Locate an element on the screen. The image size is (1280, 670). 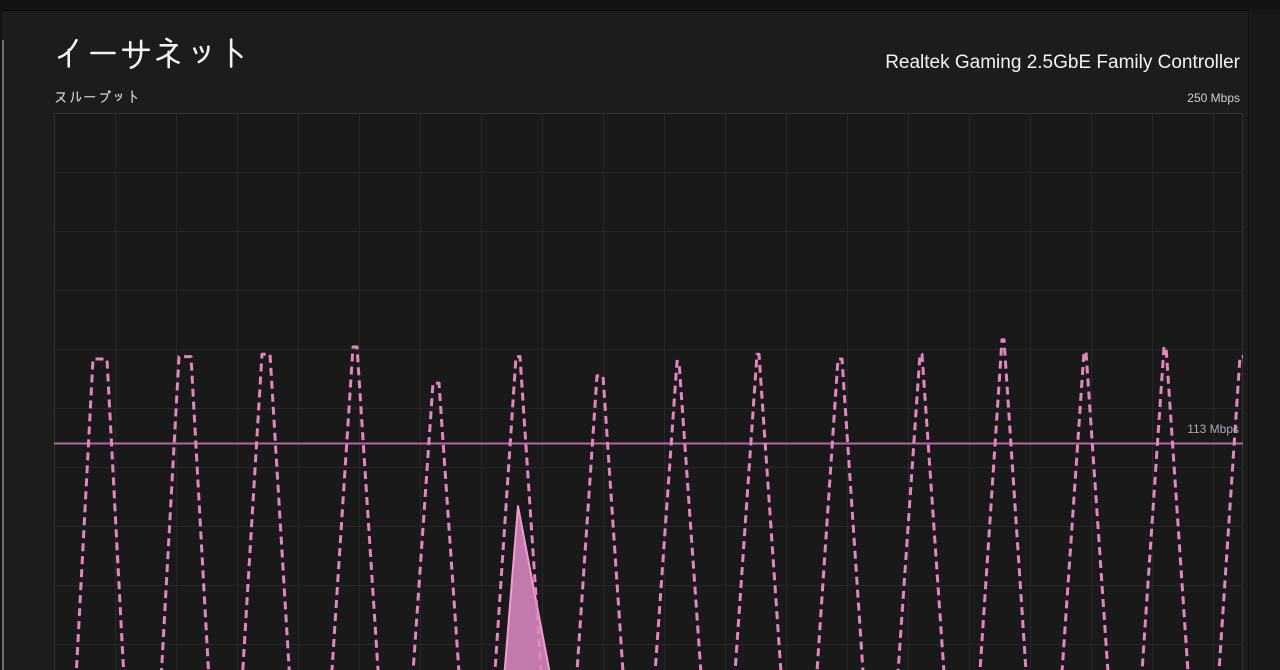
adapter-name-label: Realtek Gaming 2.5GbE Family Controller is located at coordinates (1062, 62).